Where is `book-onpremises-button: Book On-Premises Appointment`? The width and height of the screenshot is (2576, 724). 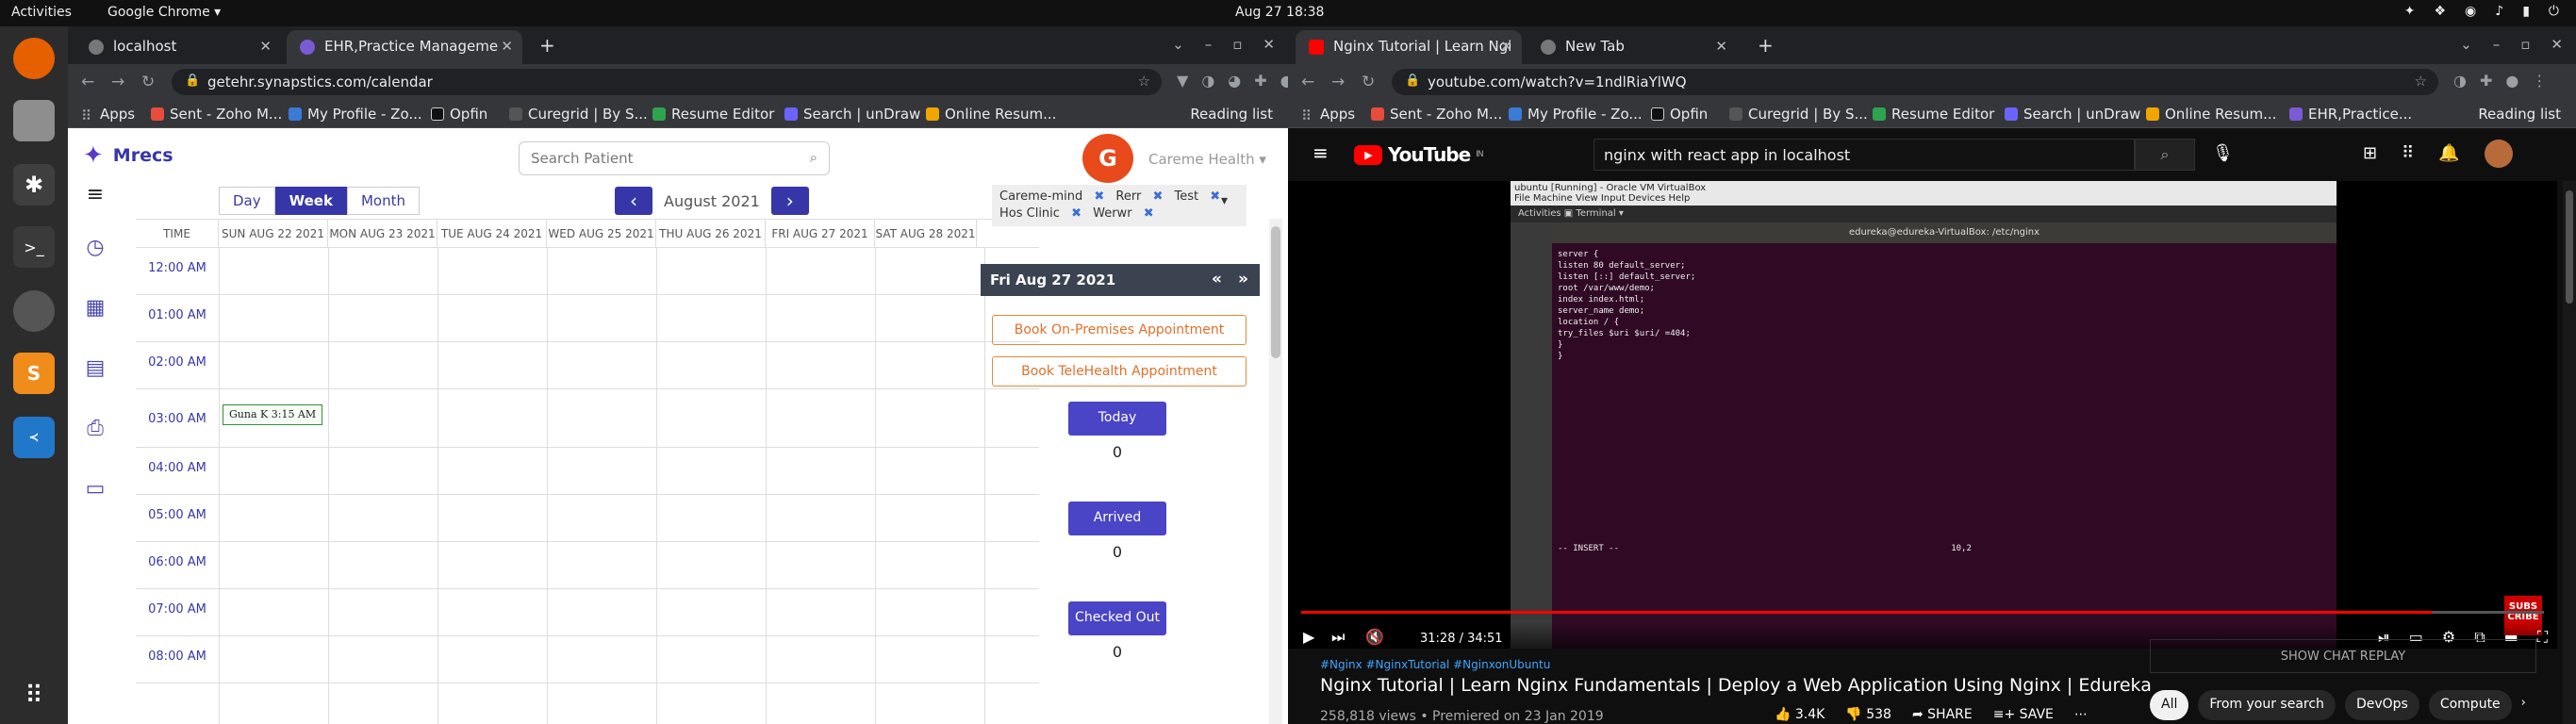
book-onpremises-button: Book On-Premises Appointment is located at coordinates (1119, 330).